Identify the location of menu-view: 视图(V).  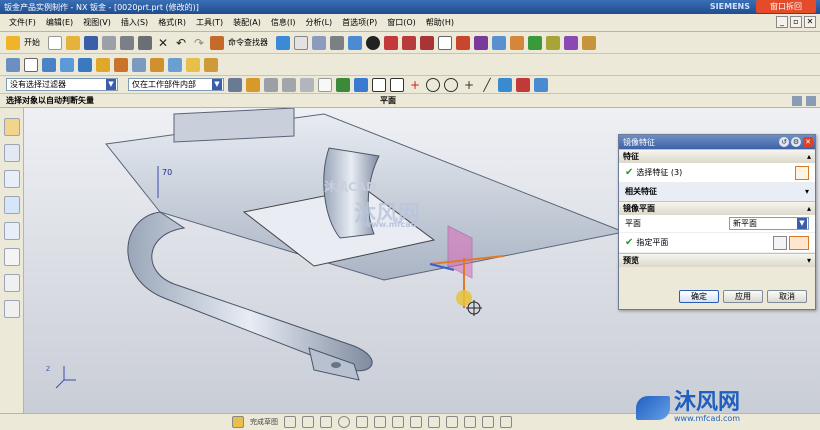
(97, 22).